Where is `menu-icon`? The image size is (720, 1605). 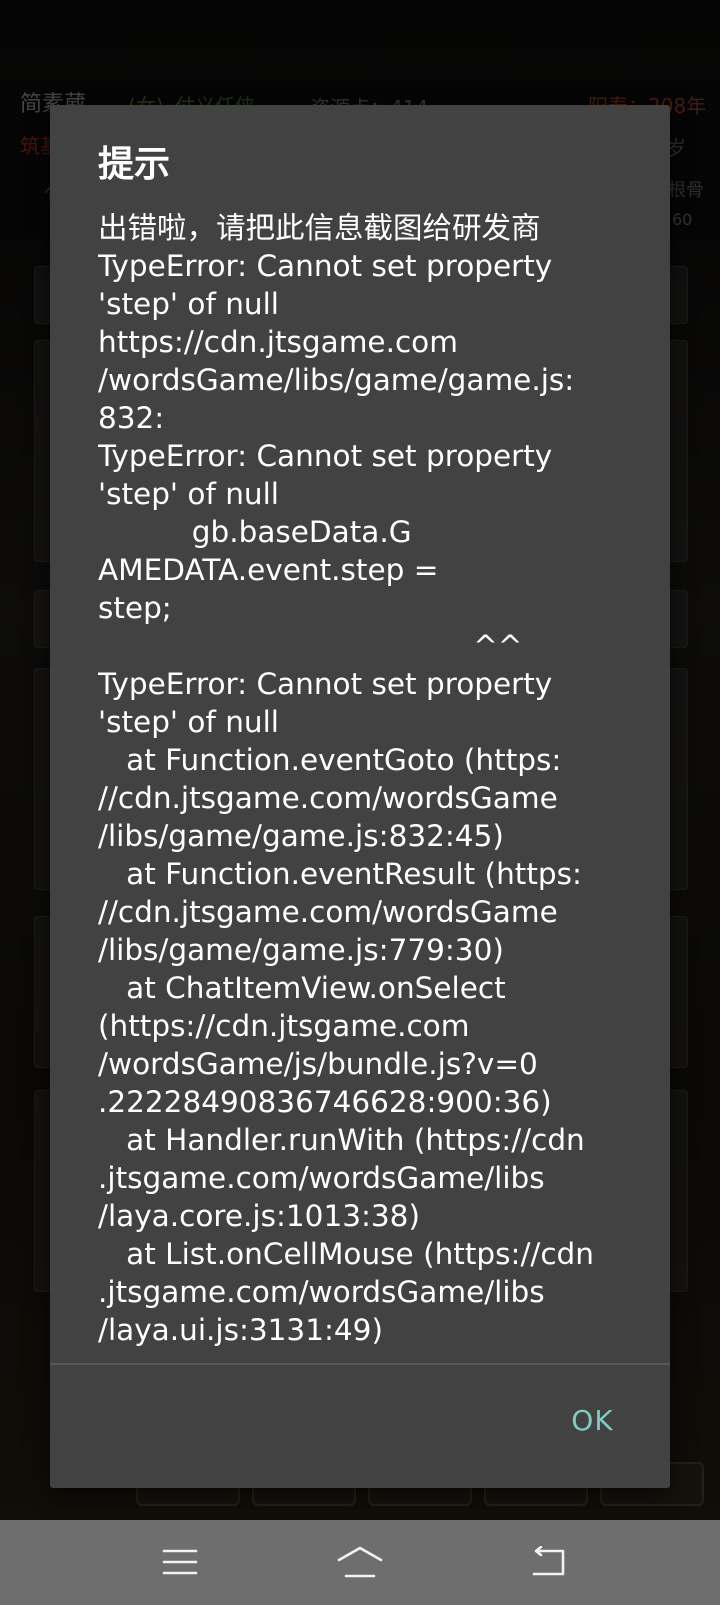
menu-icon is located at coordinates (180, 1562).